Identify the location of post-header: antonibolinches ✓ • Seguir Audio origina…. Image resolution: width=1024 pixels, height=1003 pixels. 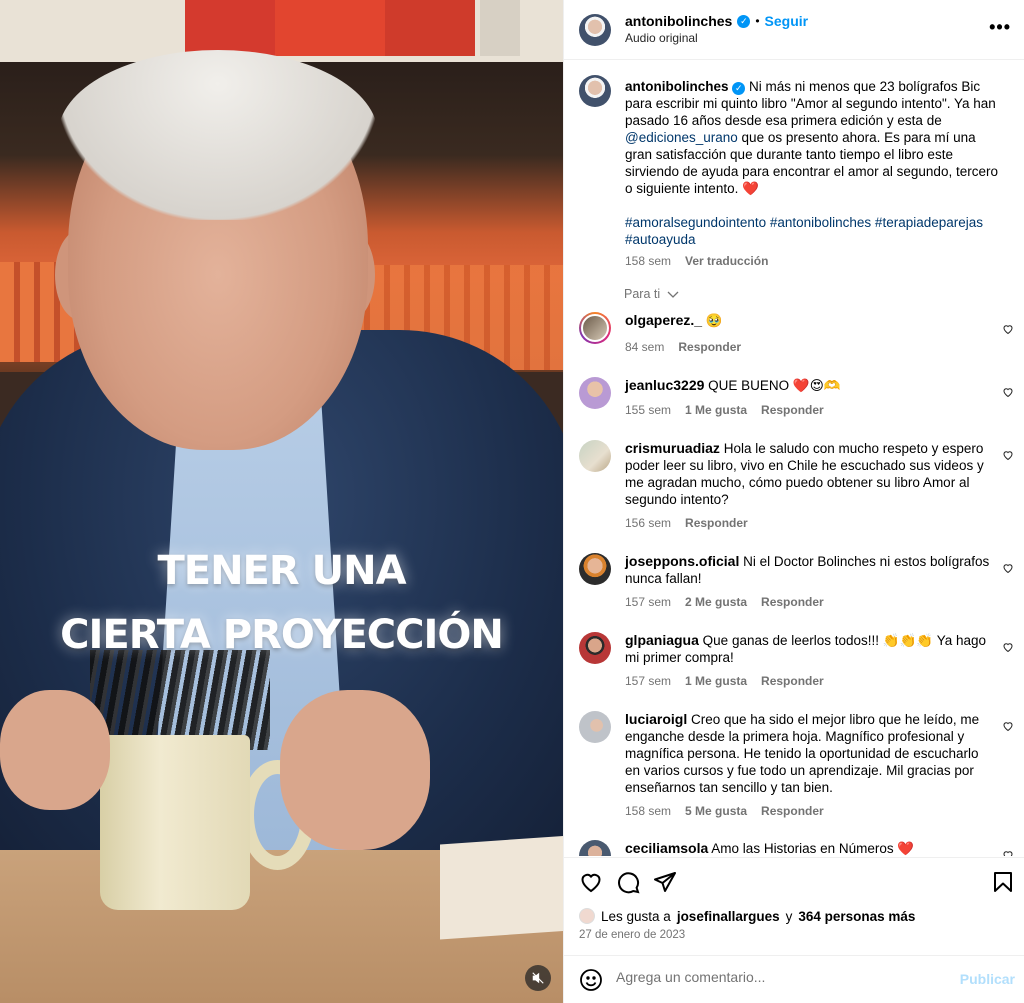
(794, 30).